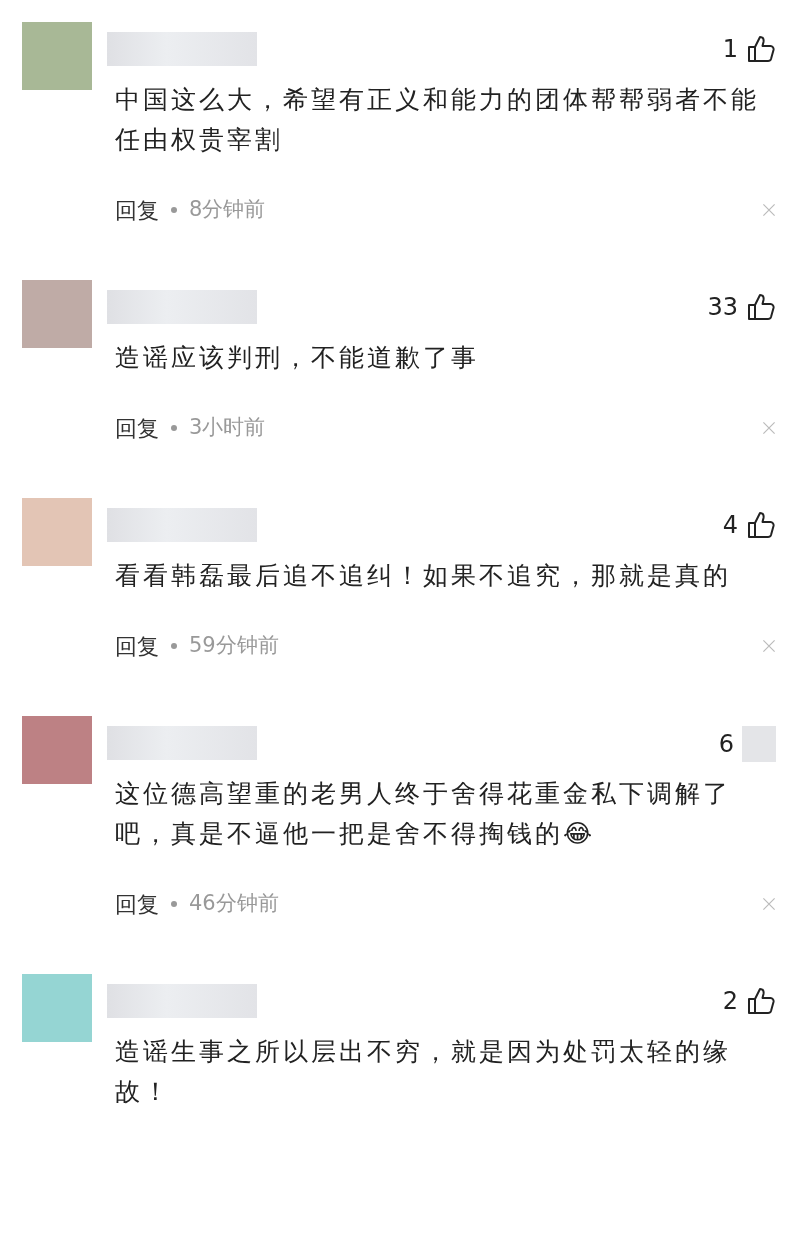 This screenshot has width=812, height=1240. I want to click on comment-text: 造谣应该判刑，不能道歉了事, so click(297, 358).